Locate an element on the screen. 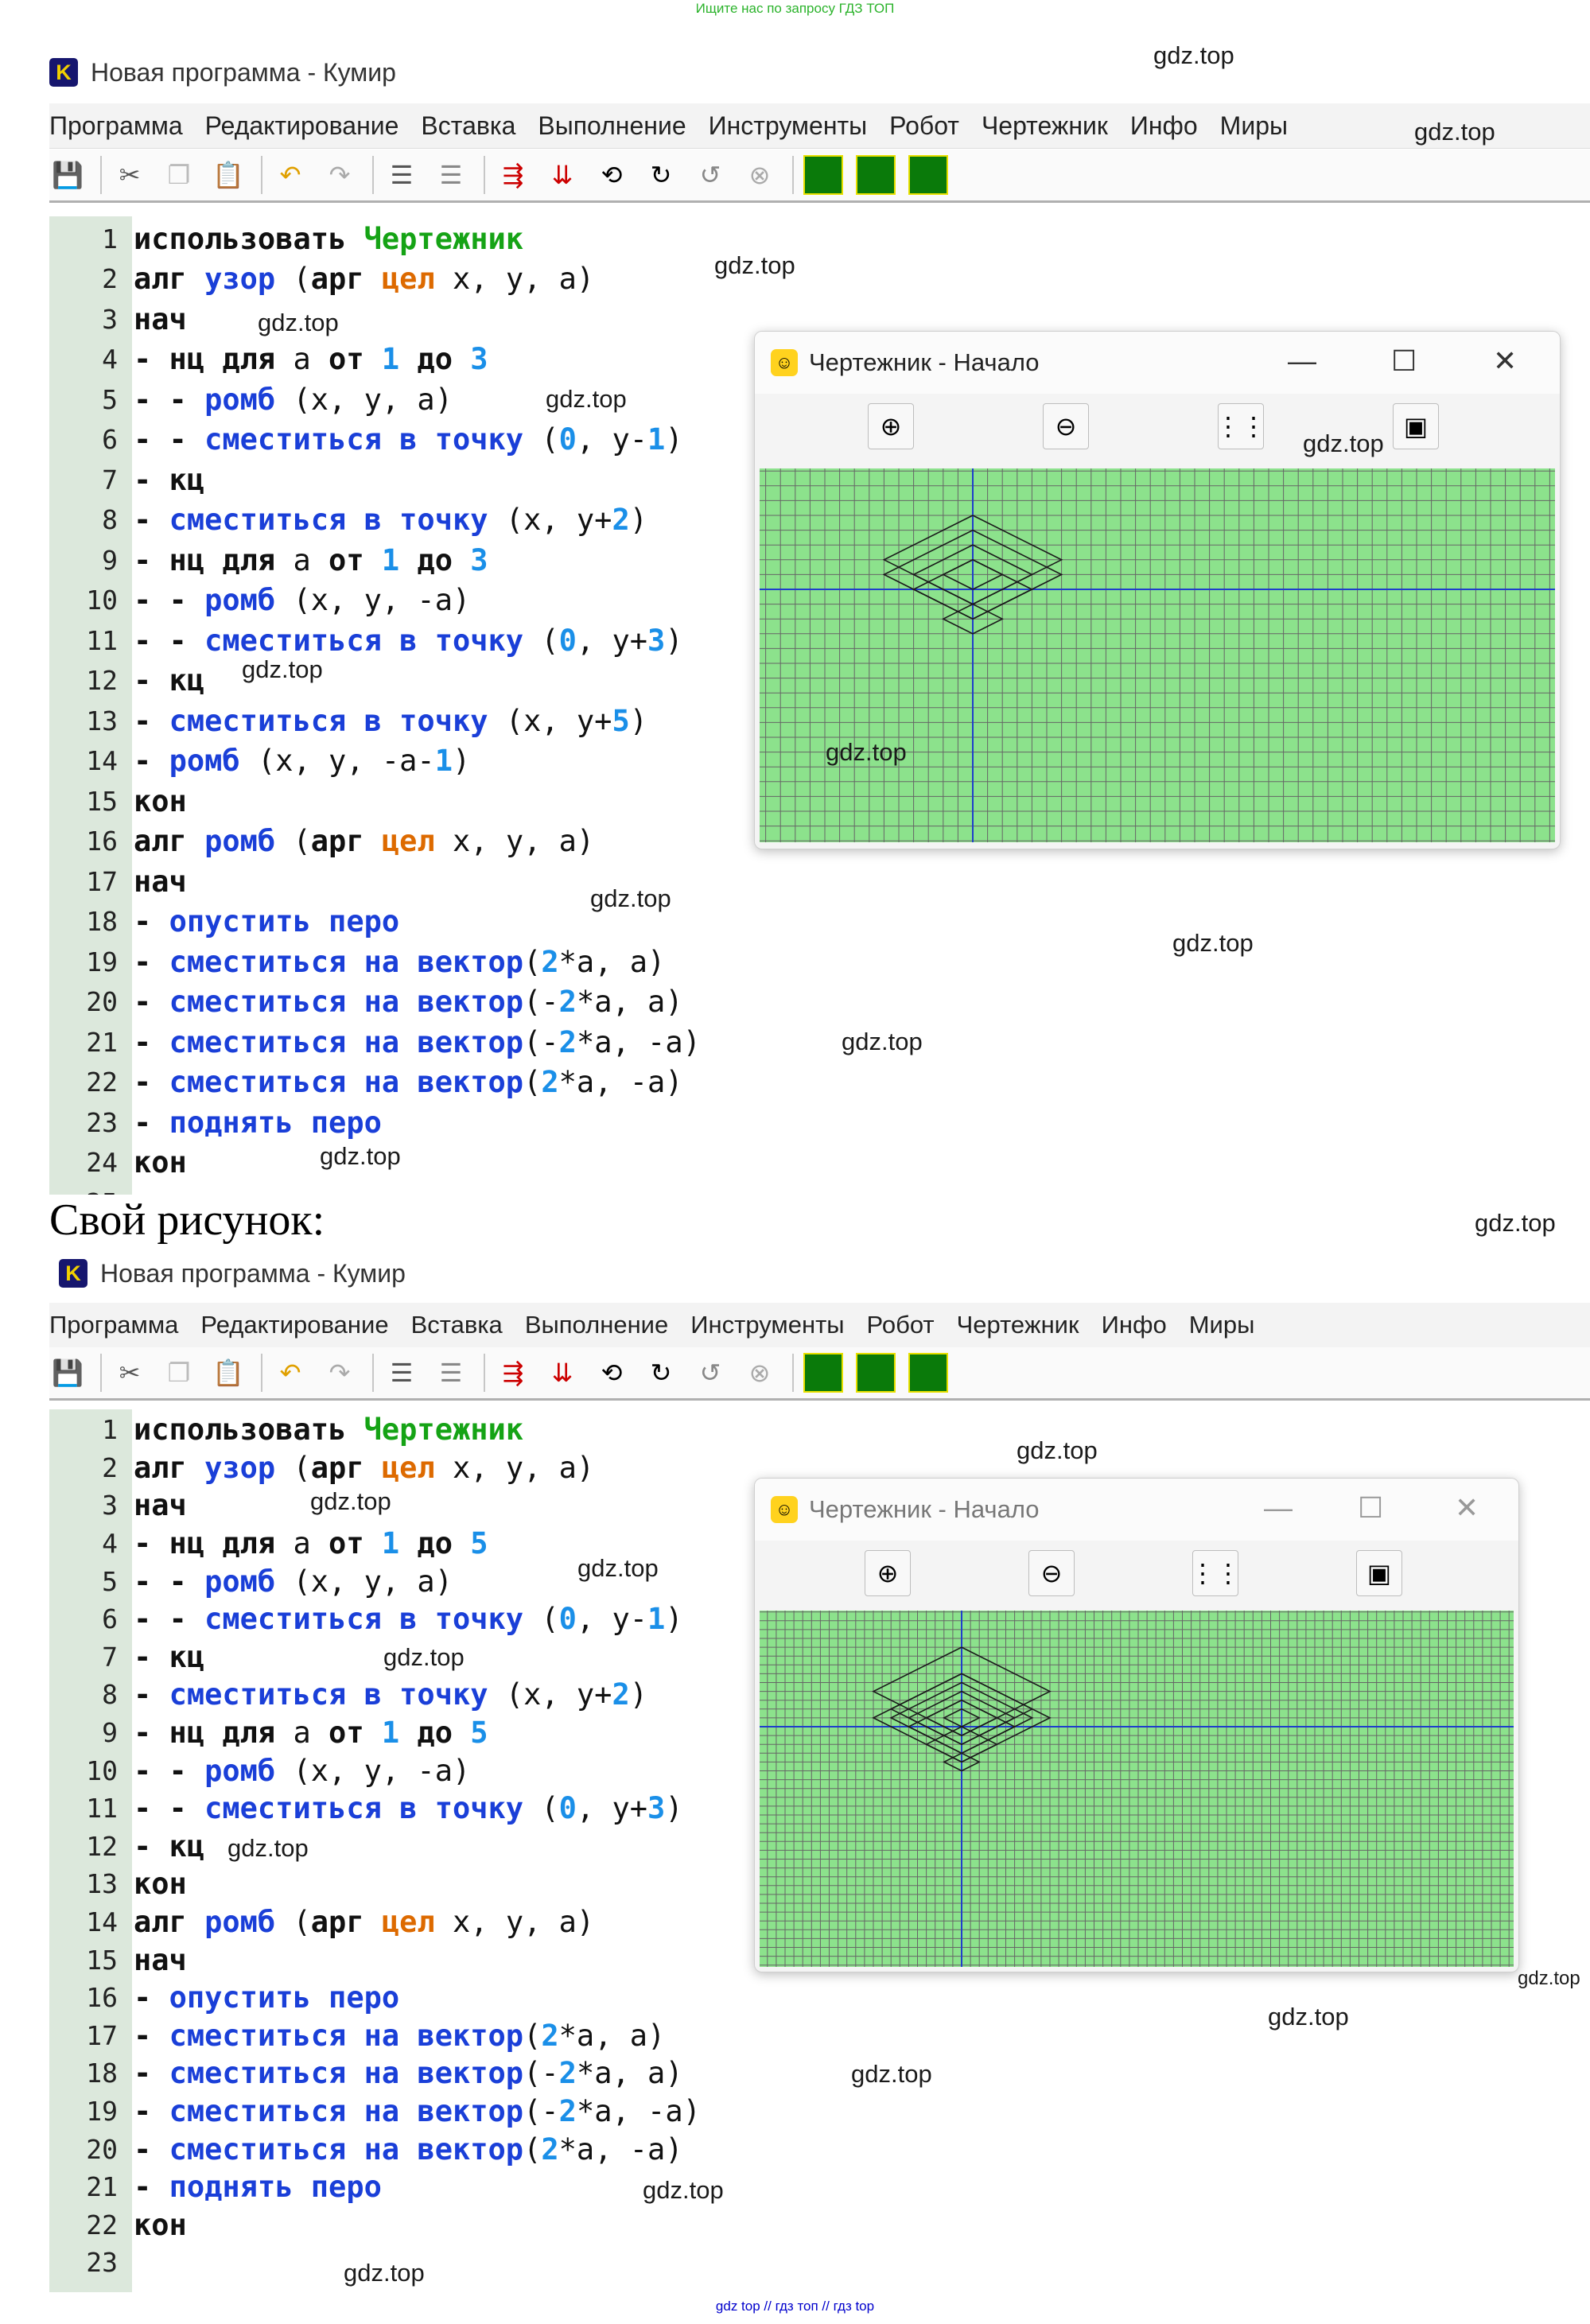 The width and height of the screenshot is (1590, 2324). code-line: 21- поднять перо is located at coordinates (215, 2187).